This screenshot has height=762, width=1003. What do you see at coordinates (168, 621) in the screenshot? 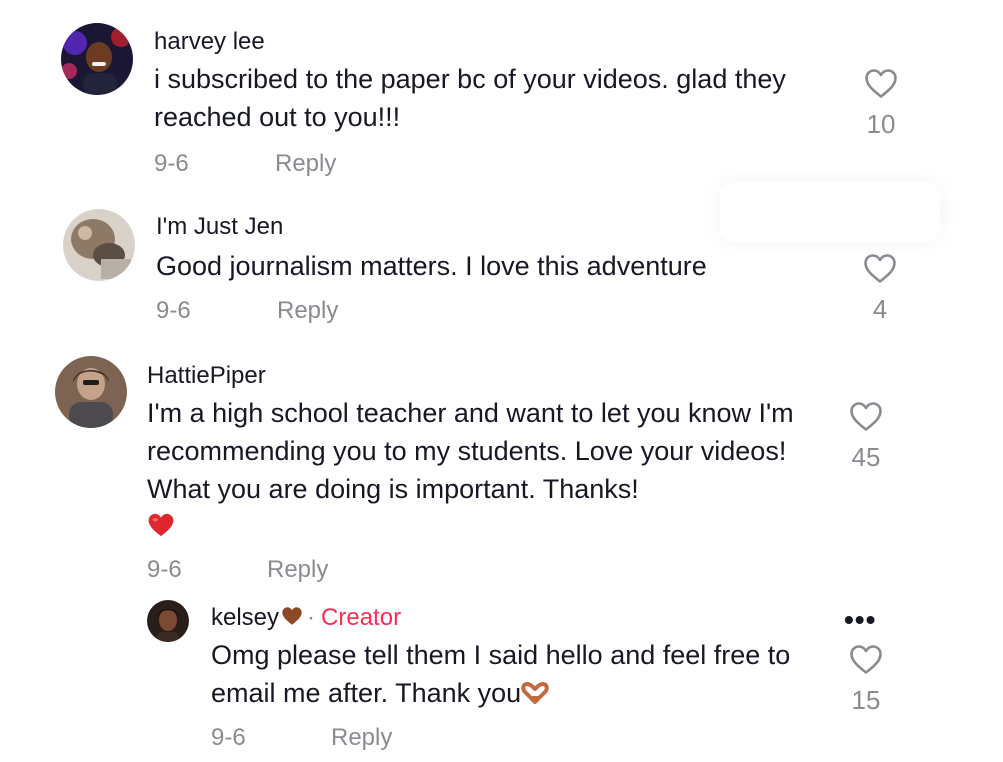
I see `avatar` at bounding box center [168, 621].